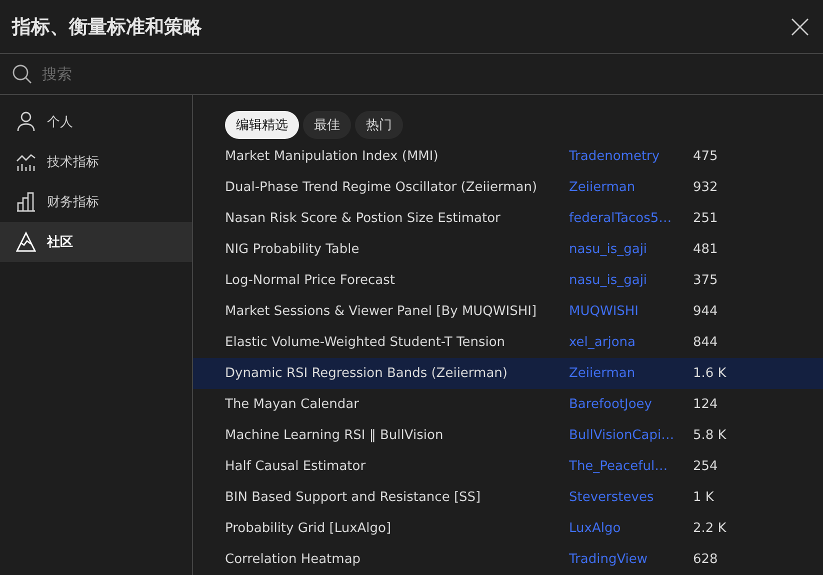 Image resolution: width=823 pixels, height=575 pixels. Describe the element at coordinates (381, 187) in the screenshot. I see `script-name: Dual-Phase Trend Regime Oscillator (Zeiierman)` at that location.